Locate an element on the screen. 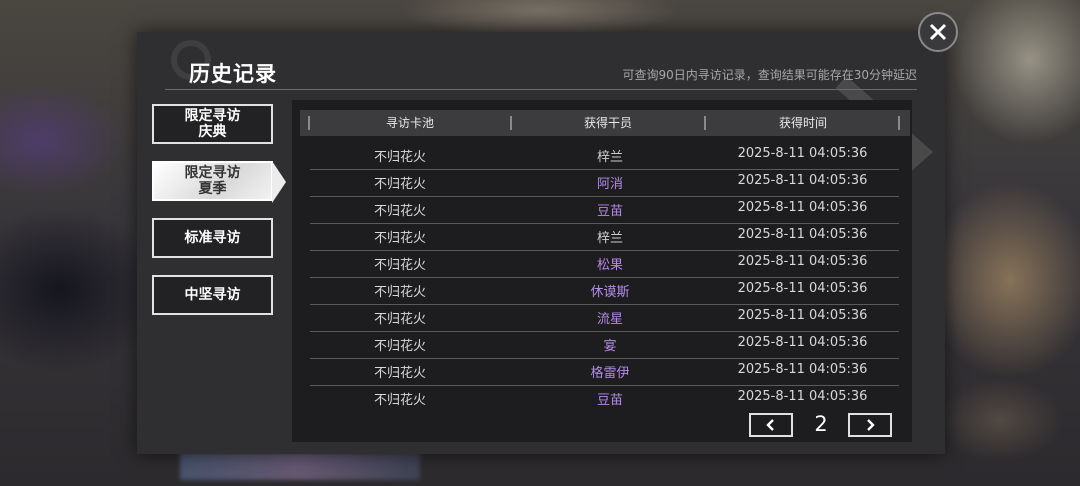  header-operator: 获得干员 is located at coordinates (607, 123).